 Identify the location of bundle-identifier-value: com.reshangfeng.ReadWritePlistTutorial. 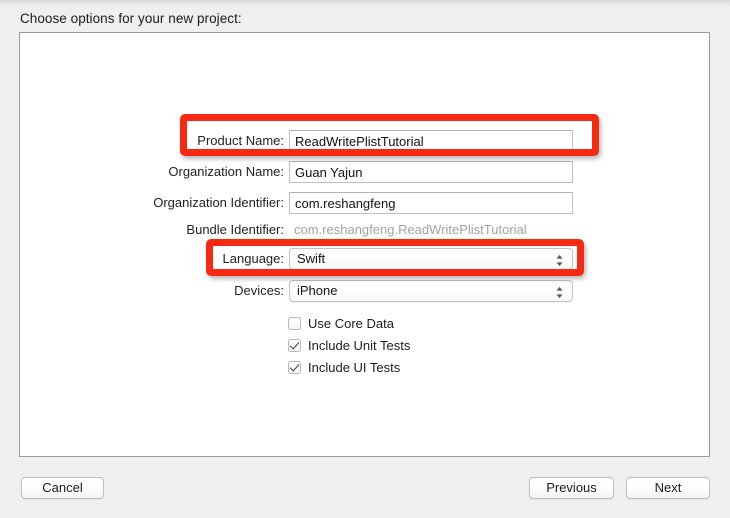
(410, 229).